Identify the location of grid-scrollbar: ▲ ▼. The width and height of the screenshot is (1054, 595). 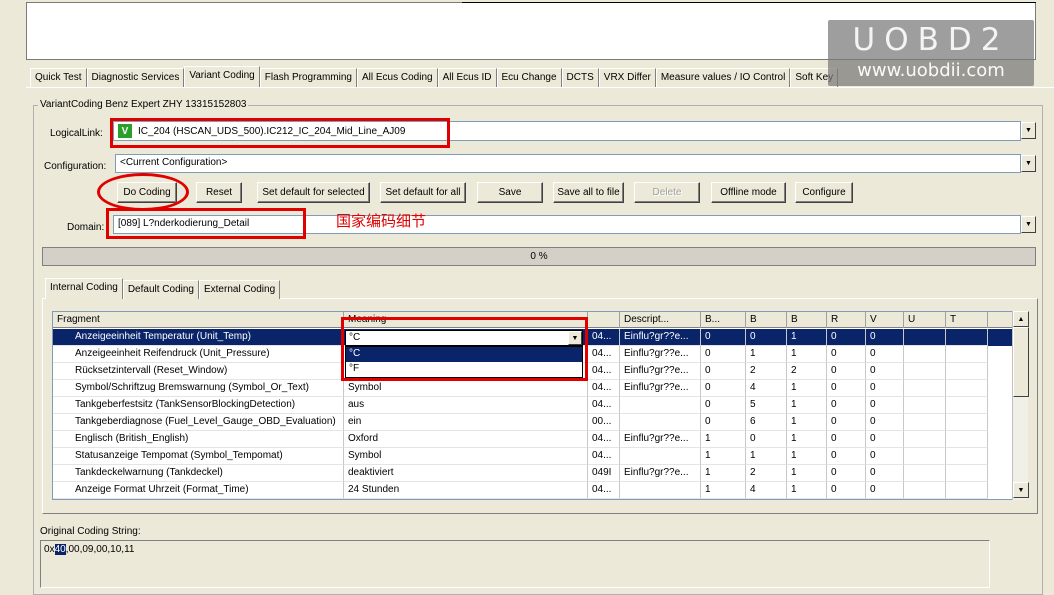
(1020, 405).